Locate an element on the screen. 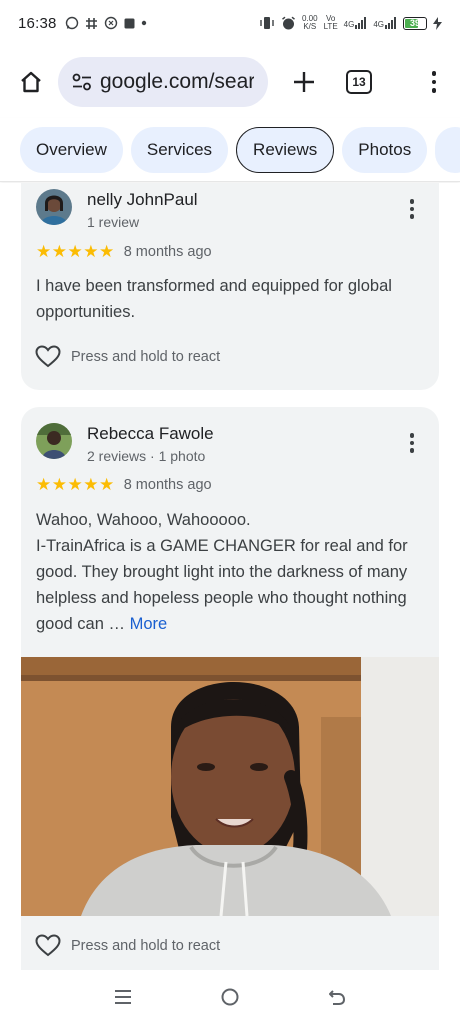 The height and width of the screenshot is (1024, 460). reviewer-meta: 2 reviews · 1 photo is located at coordinates (146, 456).